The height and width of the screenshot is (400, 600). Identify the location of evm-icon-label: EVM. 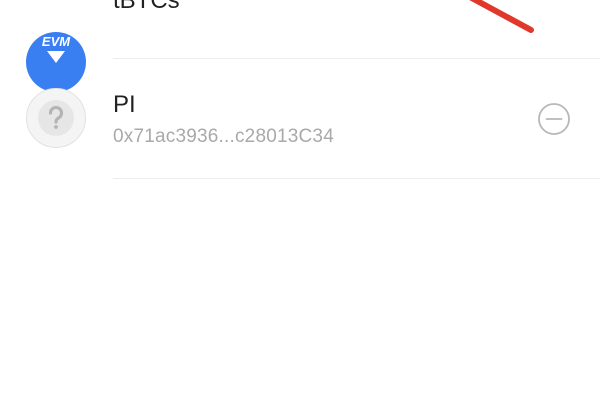
(56, 41).